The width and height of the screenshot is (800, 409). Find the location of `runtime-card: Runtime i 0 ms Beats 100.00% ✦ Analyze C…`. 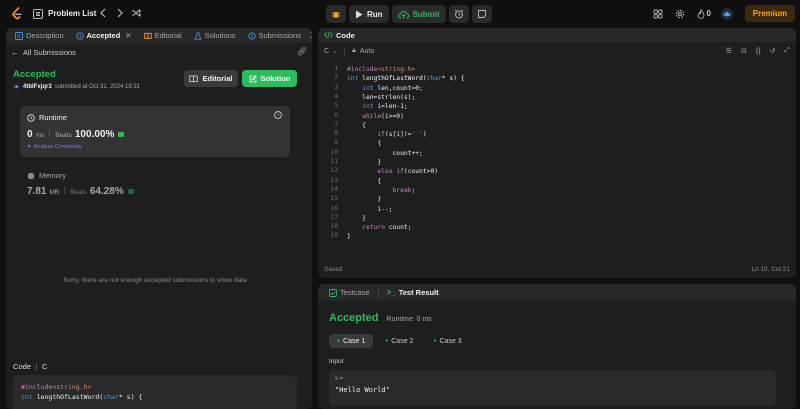

runtime-card: Runtime i 0 ms Beats 100.00% ✦ Analyze C… is located at coordinates (155, 131).